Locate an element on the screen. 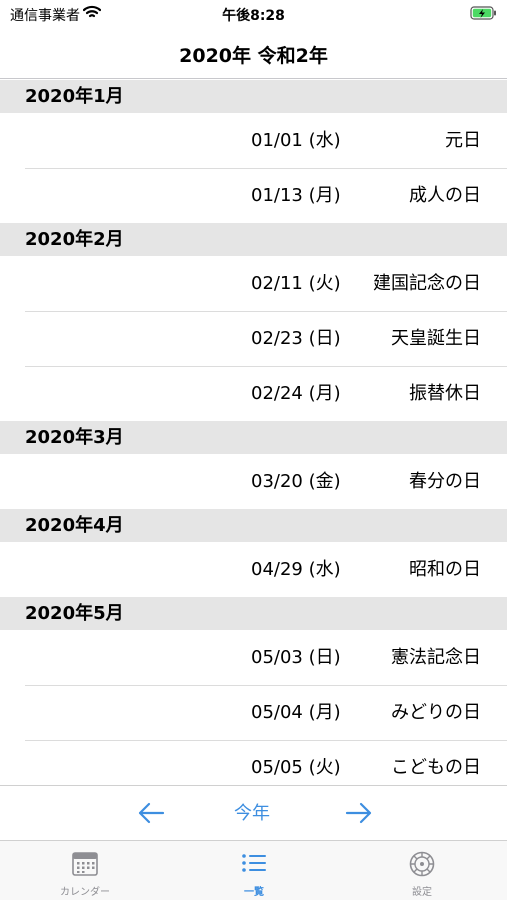  holiday-name: 天皇誕生日 is located at coordinates (436, 338).